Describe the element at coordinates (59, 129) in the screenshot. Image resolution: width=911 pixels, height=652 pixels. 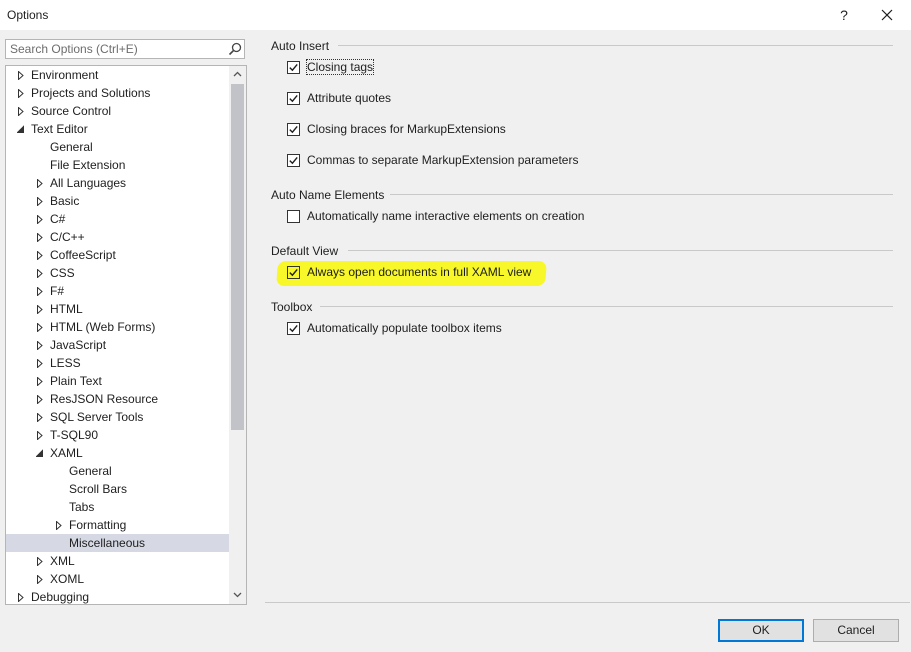
I see `tree-item-label: Text Editor` at that location.